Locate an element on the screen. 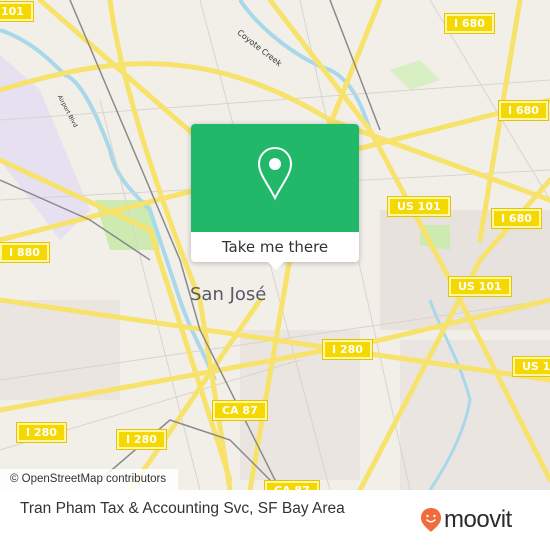  take-me-there-button: Take me there is located at coordinates (275, 247).